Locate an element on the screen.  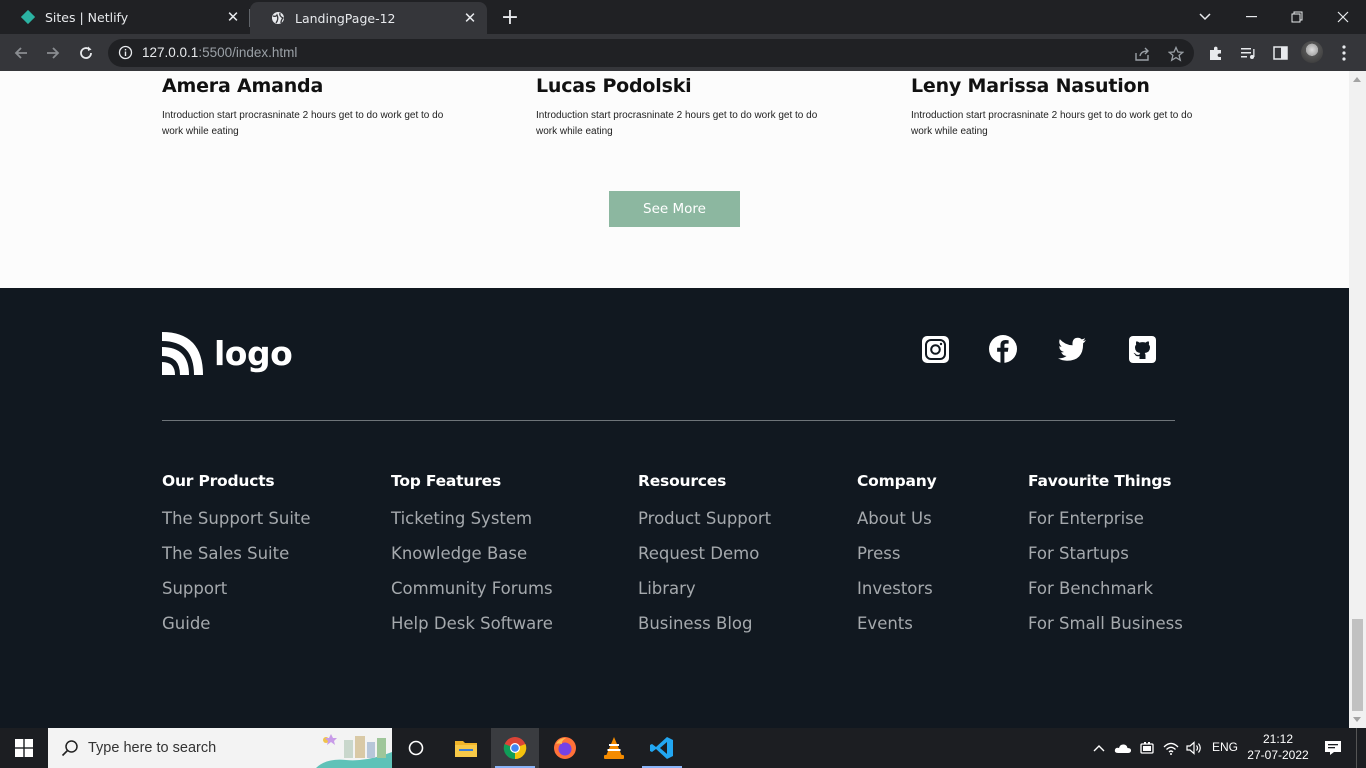
footer-column-heading: Favourite Things is located at coordinates (1100, 481).